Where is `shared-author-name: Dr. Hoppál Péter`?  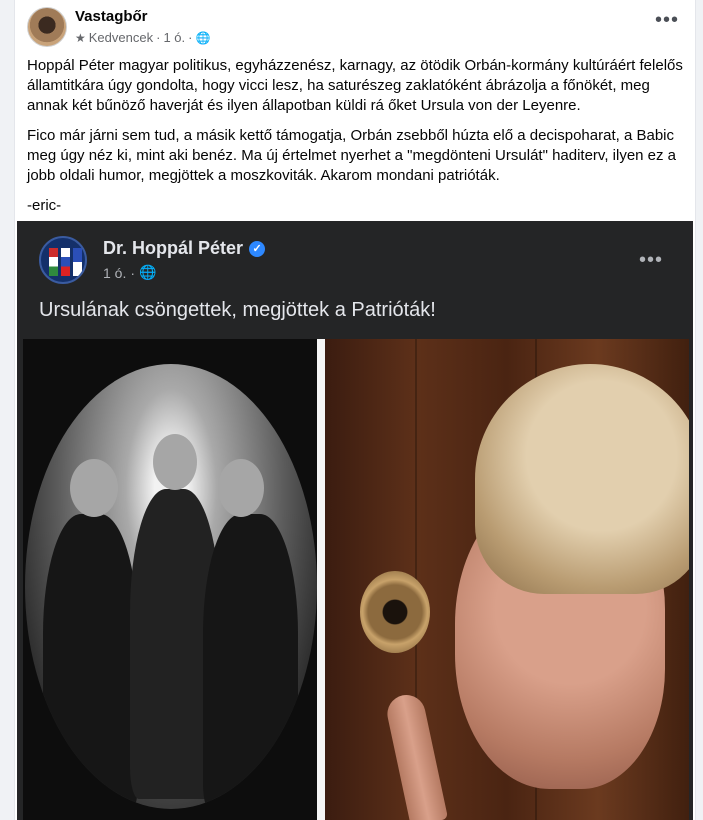 shared-author-name: Dr. Hoppál Péter is located at coordinates (173, 248).